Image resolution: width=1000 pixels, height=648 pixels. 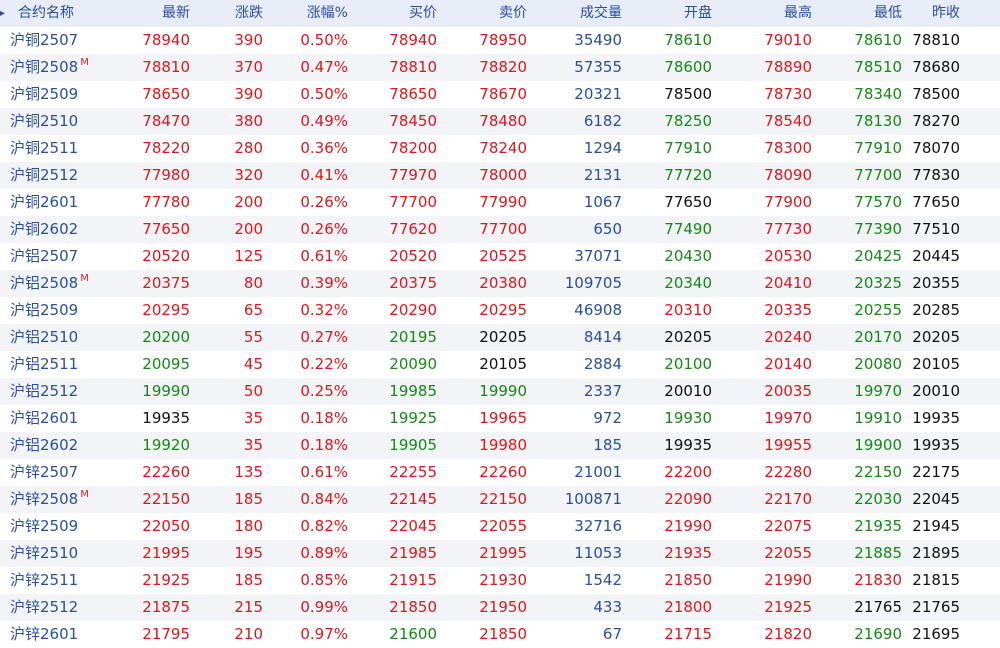 What do you see at coordinates (57, 607) in the screenshot?
I see `contract-name-cell: 沪锌2512` at bounding box center [57, 607].